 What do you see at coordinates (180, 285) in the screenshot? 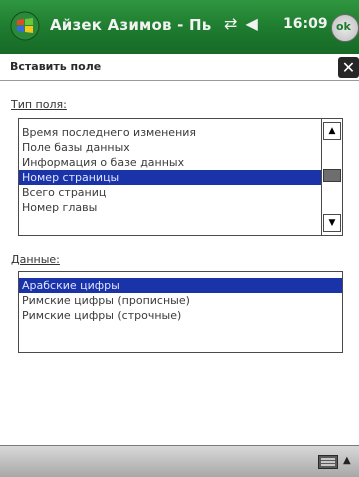
I see `list-item-selected: Арабские цифры` at bounding box center [180, 285].